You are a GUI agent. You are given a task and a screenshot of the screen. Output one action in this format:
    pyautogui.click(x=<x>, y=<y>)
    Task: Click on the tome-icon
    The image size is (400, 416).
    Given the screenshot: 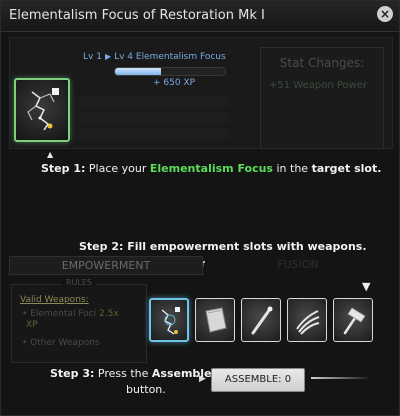 What is the action you would take?
    pyautogui.click(x=216, y=320)
    